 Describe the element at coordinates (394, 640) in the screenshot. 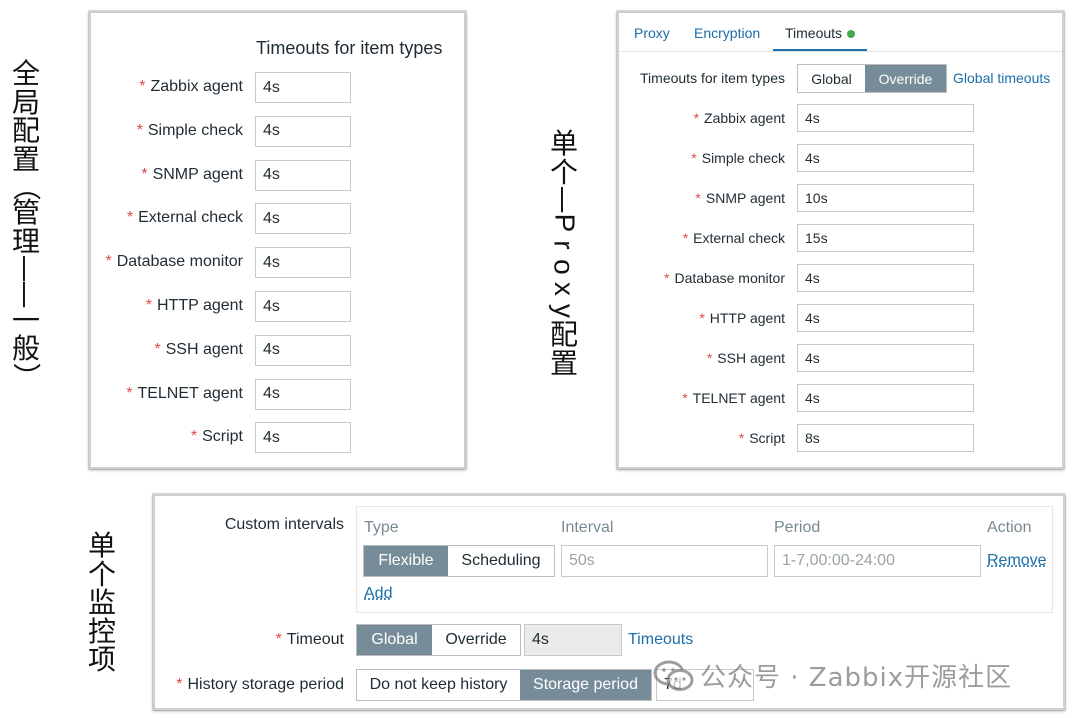

I see `timeout-global-option: Global` at that location.